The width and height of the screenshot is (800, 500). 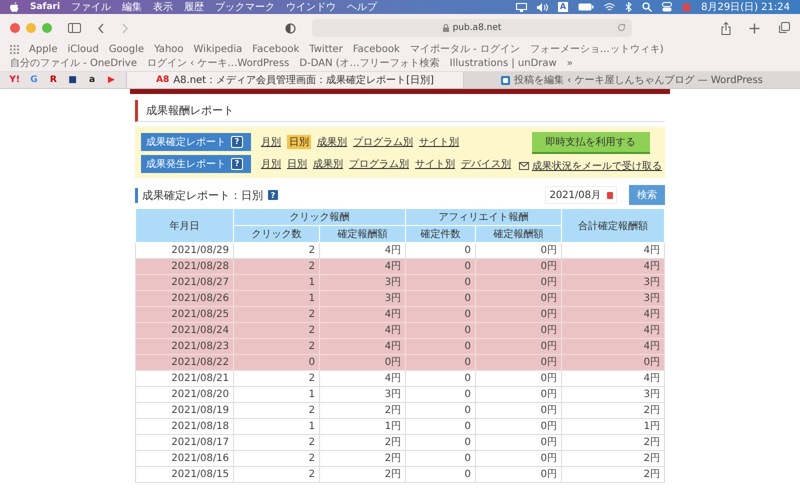 I want to click on bookmark-link: D-DAN (オ…フリーフォト検索, so click(x=369, y=63).